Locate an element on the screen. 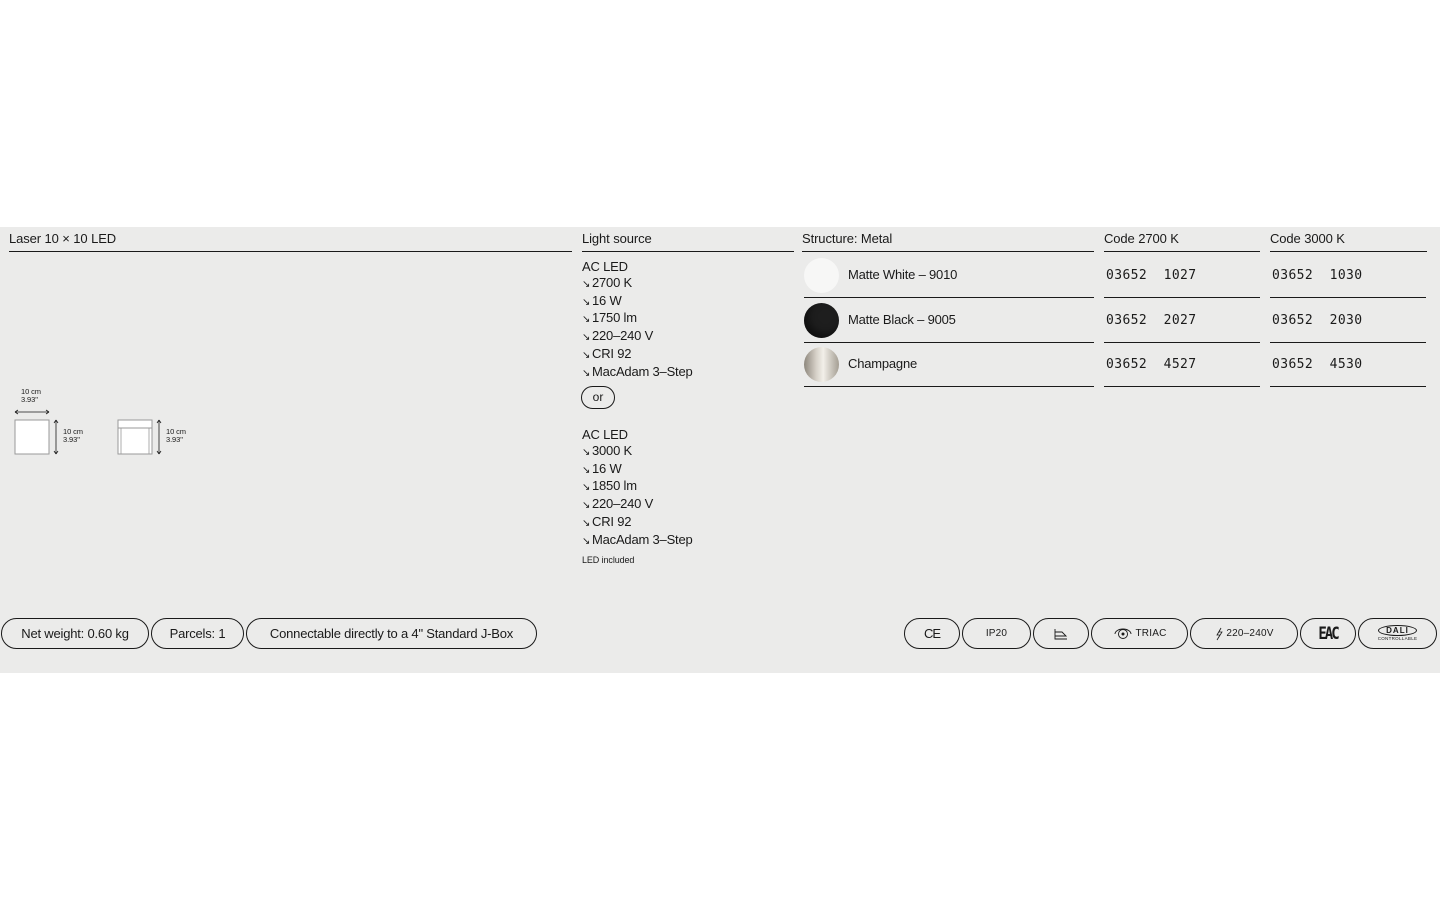 The height and width of the screenshot is (900, 1440). code-2700-heading: Code 2700 K is located at coordinates (1182, 242).